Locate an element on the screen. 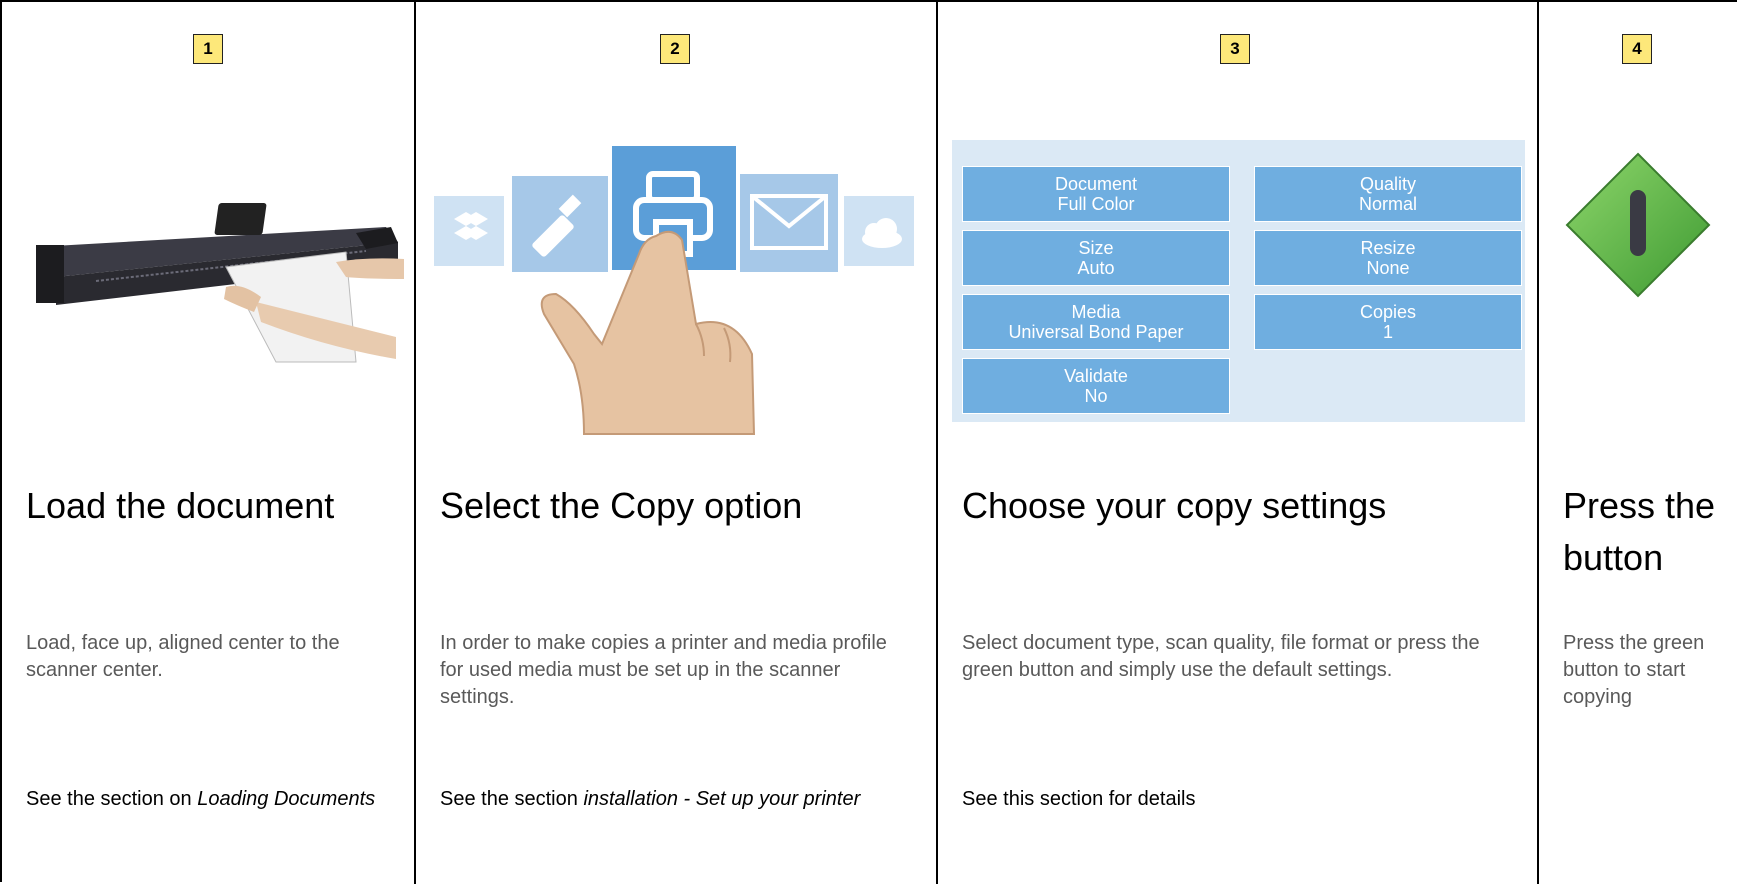 The width and height of the screenshot is (1737, 884). copy-option-illustration is located at coordinates (674, 290).